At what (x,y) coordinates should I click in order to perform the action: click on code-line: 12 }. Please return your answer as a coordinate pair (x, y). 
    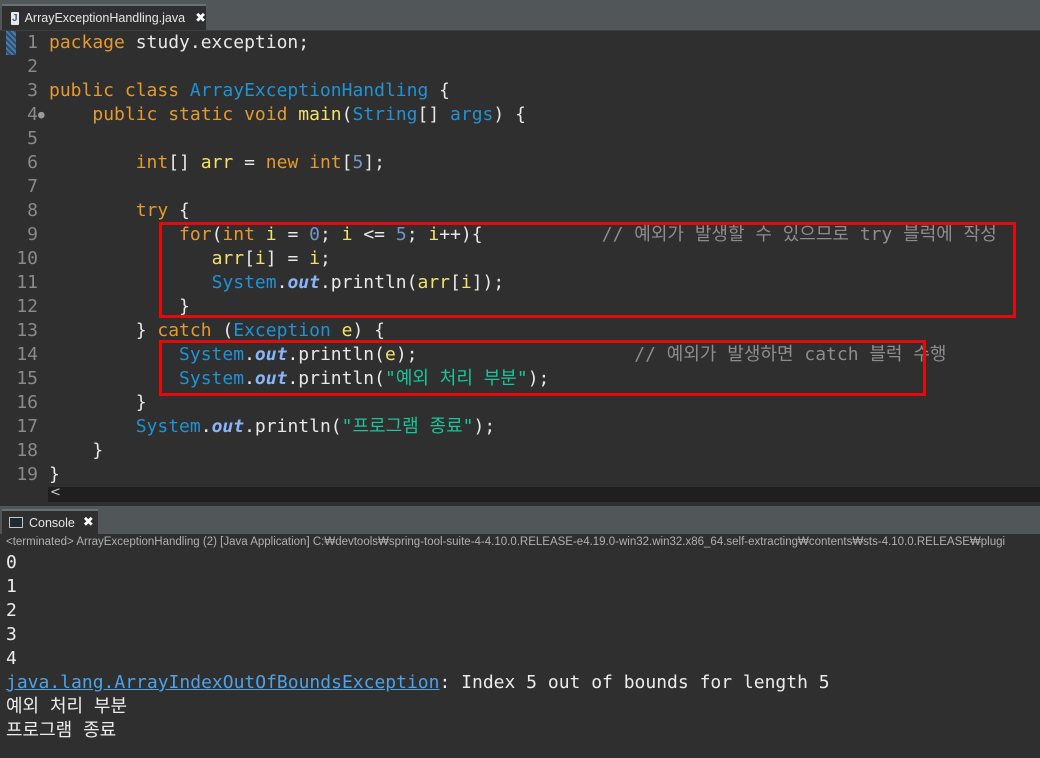
    Looking at the image, I should click on (520, 307).